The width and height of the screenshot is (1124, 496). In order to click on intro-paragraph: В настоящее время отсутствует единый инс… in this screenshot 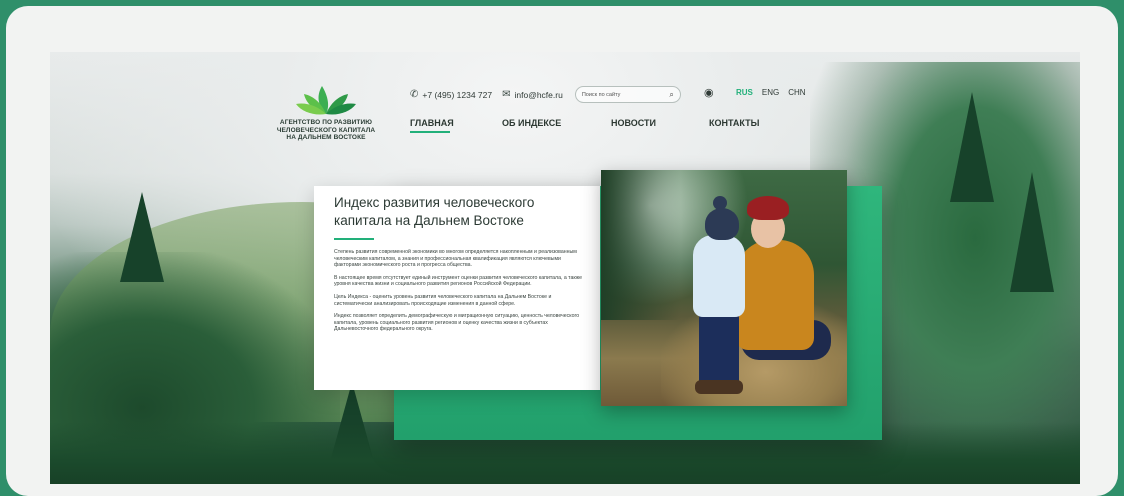, I will do `click(458, 281)`.